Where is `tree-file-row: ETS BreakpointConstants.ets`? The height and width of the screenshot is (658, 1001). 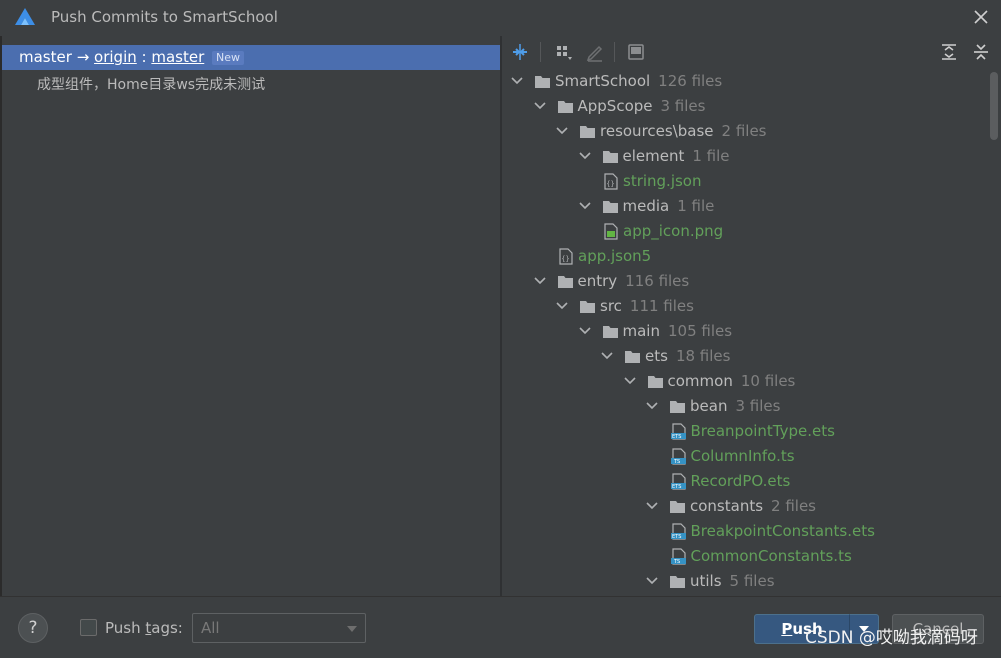
tree-file-row: ETS BreakpointConstants.ets is located at coordinates (828, 532).